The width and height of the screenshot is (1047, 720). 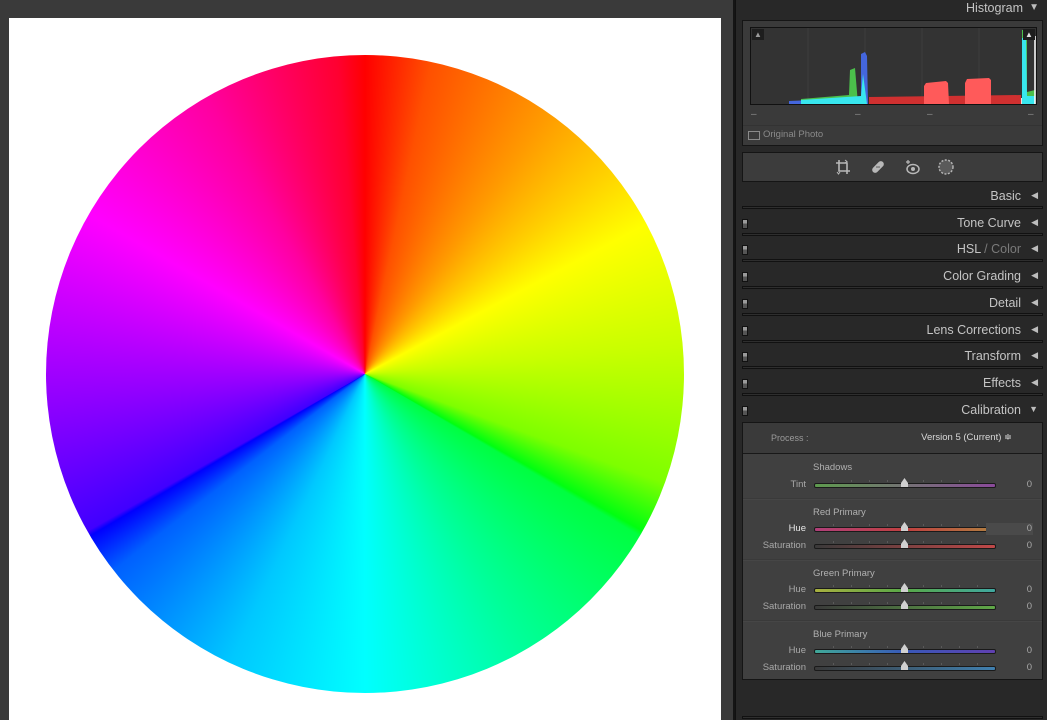 What do you see at coordinates (797, 650) in the screenshot?
I see `slider-label: Hue` at bounding box center [797, 650].